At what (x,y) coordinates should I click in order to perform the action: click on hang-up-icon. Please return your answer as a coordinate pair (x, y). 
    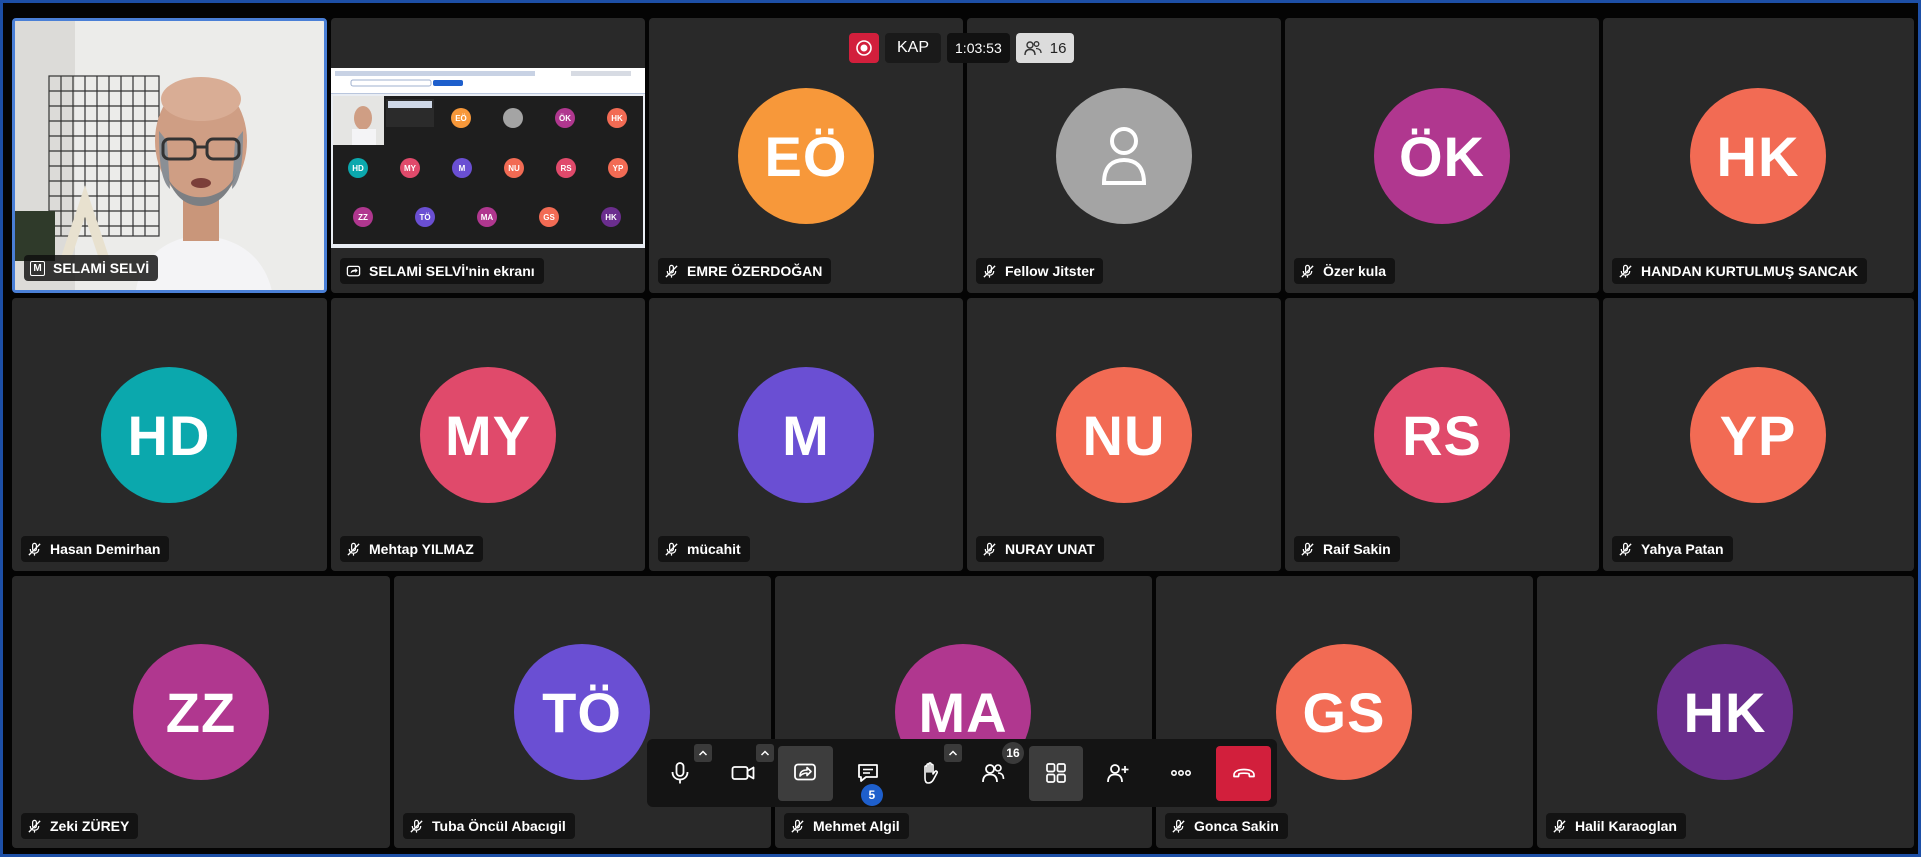
    Looking at the image, I should click on (1243, 773).